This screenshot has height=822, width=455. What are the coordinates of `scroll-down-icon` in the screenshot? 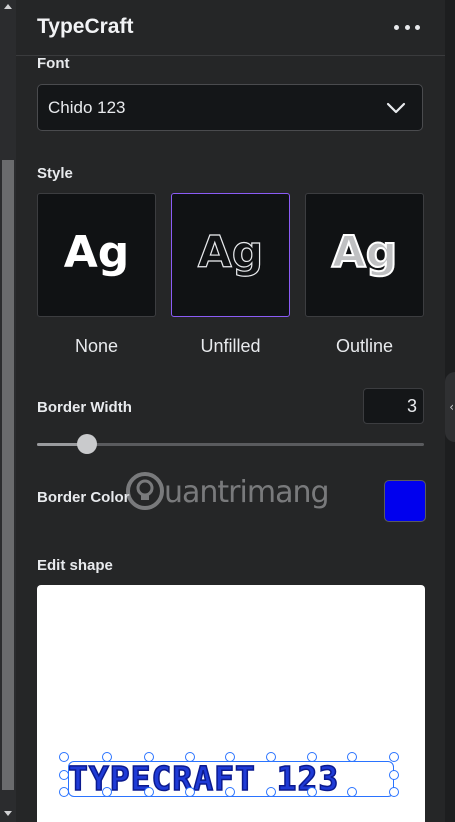 It's located at (8, 813).